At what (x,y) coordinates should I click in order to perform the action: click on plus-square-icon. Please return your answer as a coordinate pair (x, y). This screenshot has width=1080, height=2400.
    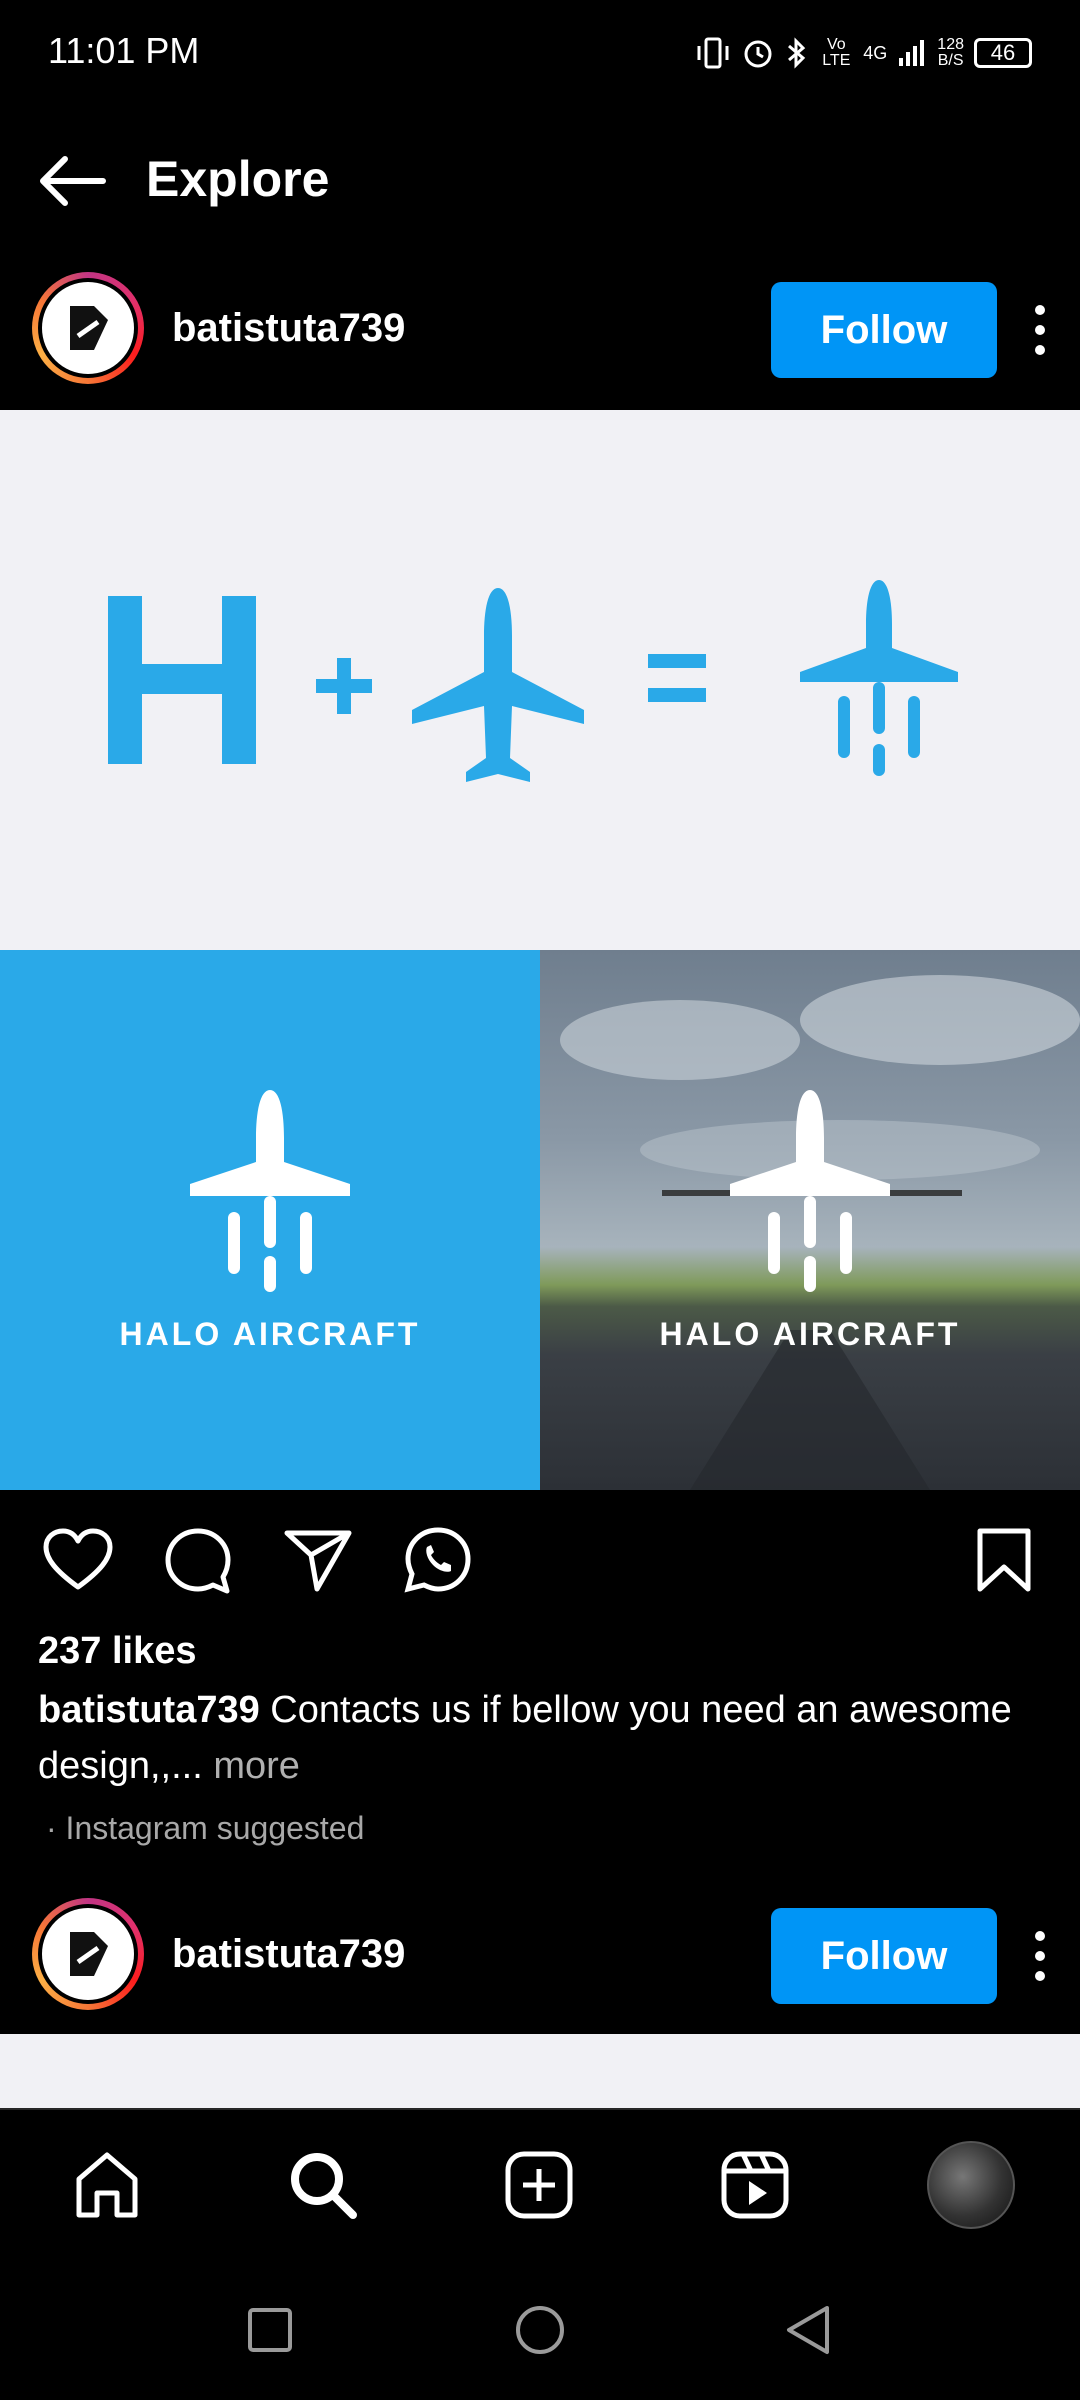
    Looking at the image, I should click on (539, 2185).